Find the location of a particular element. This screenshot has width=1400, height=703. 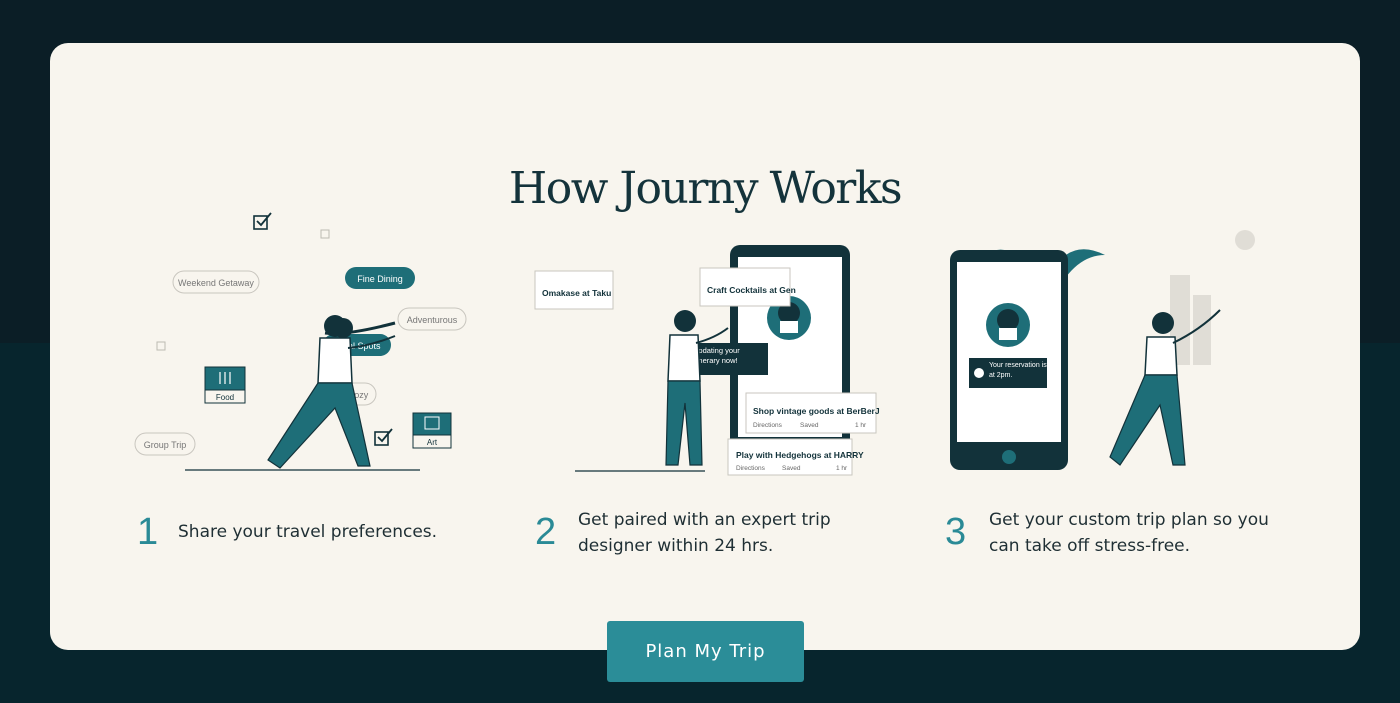

svg-text: Play with Hedgehogs at HARRY is located at coordinates (800, 455).